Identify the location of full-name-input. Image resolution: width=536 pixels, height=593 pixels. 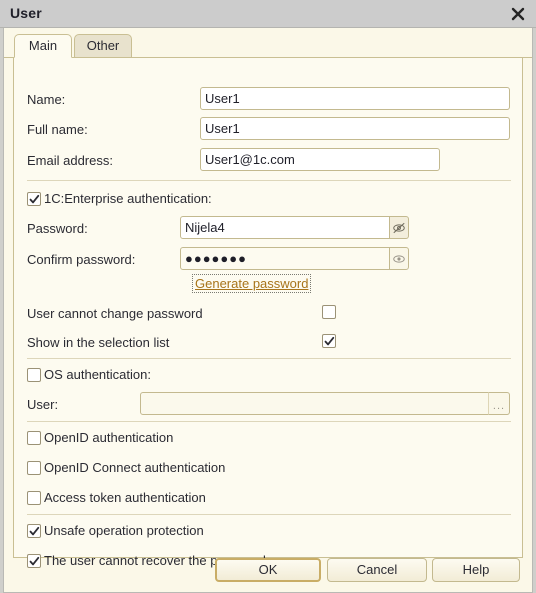
(355, 128).